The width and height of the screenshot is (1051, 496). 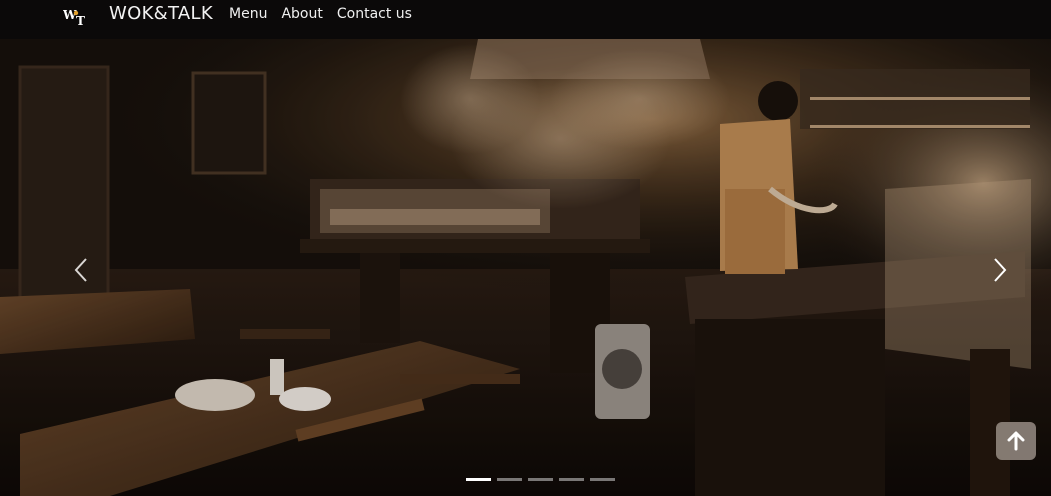 I want to click on brand-name: WOK&TALK, so click(x=161, y=13).